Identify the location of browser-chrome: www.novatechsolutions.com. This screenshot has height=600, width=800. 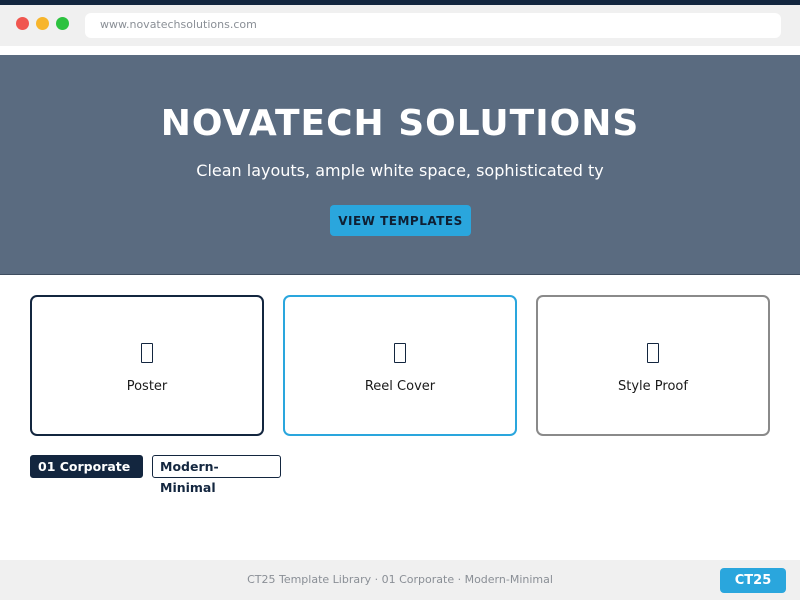
(400, 25).